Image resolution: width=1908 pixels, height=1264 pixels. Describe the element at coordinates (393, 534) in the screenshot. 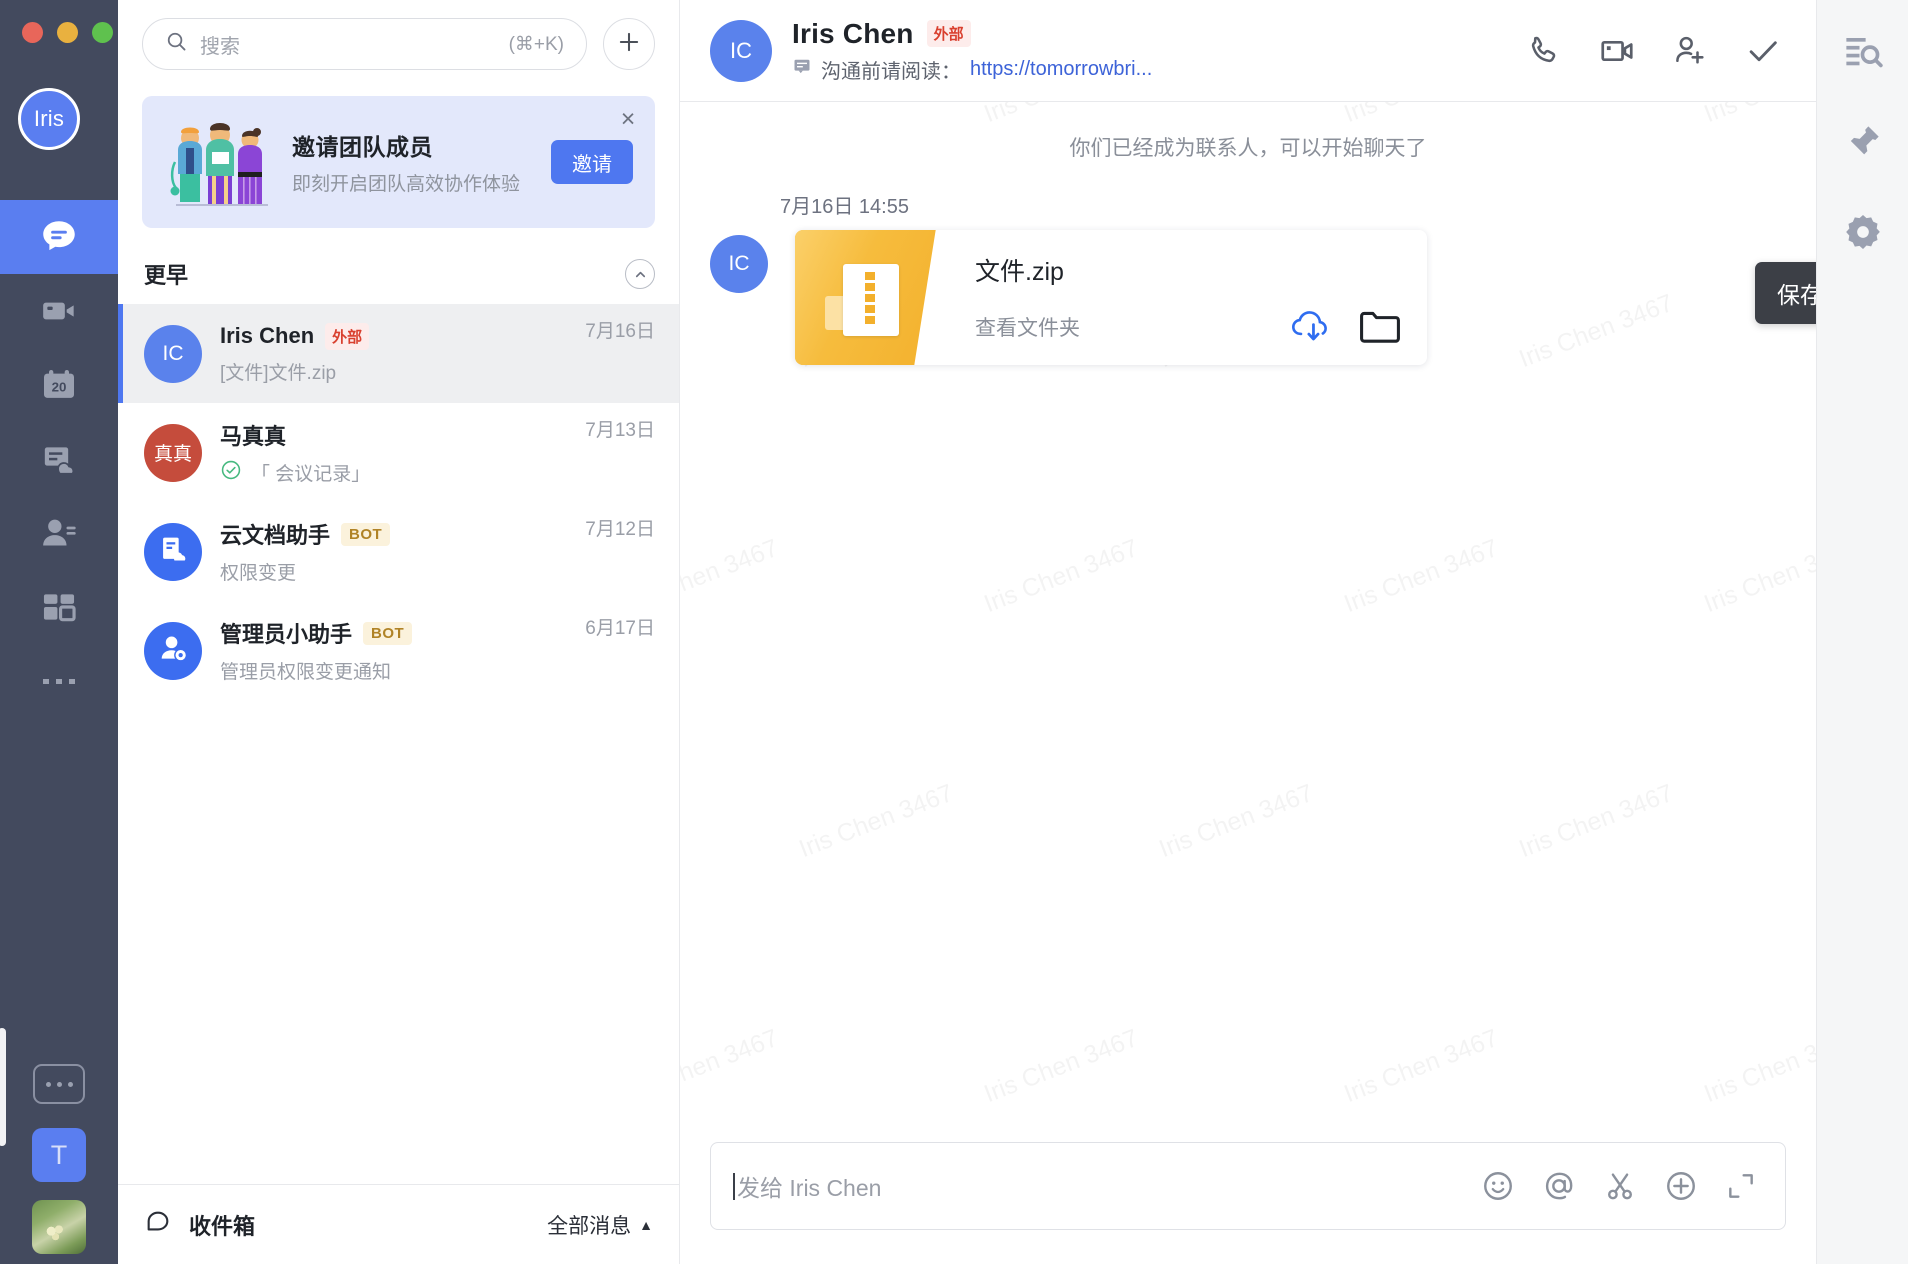

I see `list-item-title-row: 云文档助手 BOT` at that location.